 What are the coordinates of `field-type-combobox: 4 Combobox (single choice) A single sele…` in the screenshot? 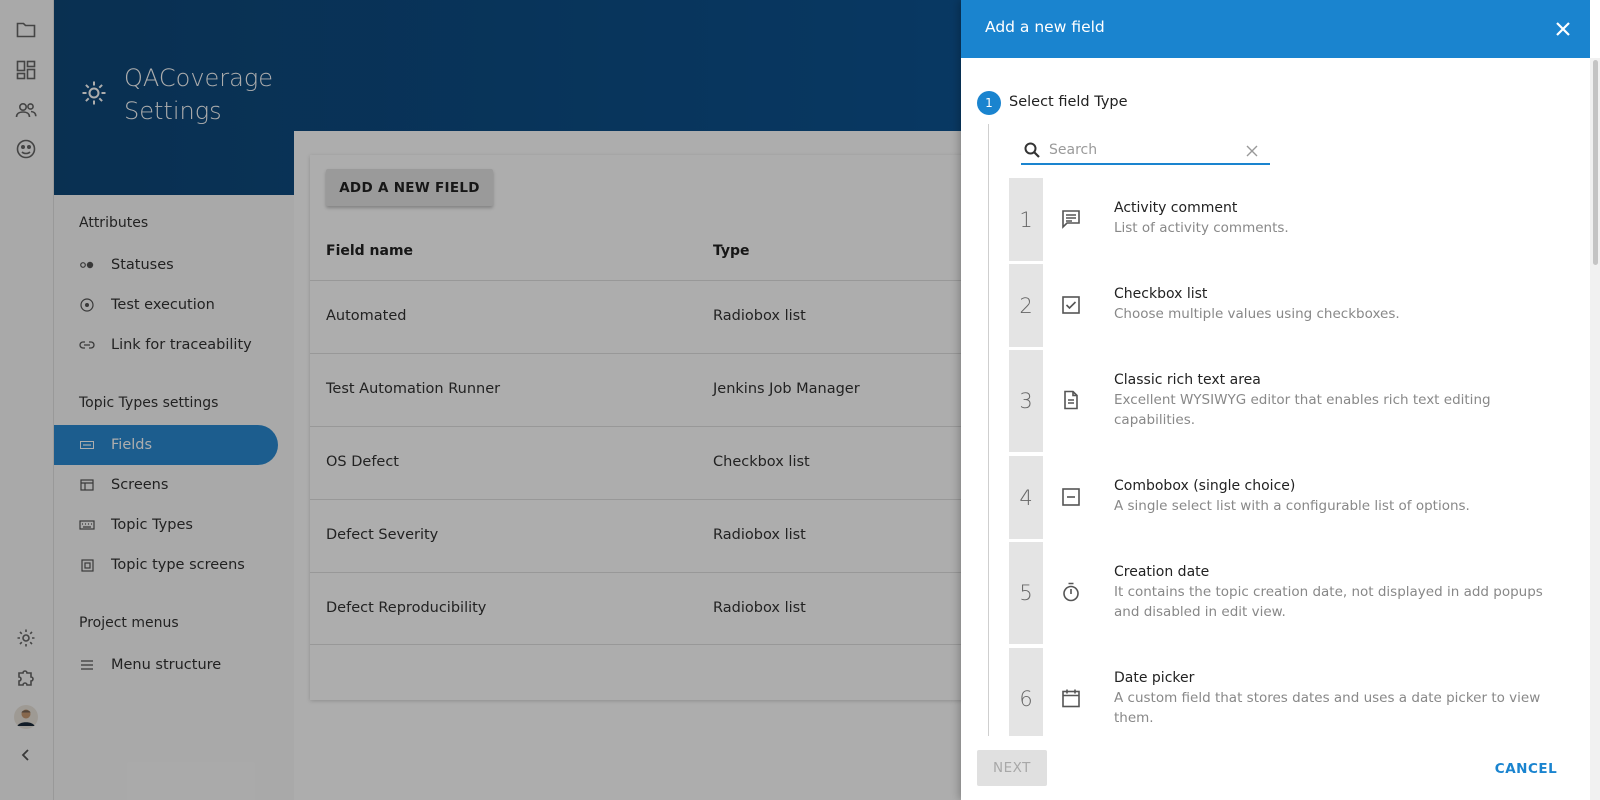 It's located at (1289, 497).